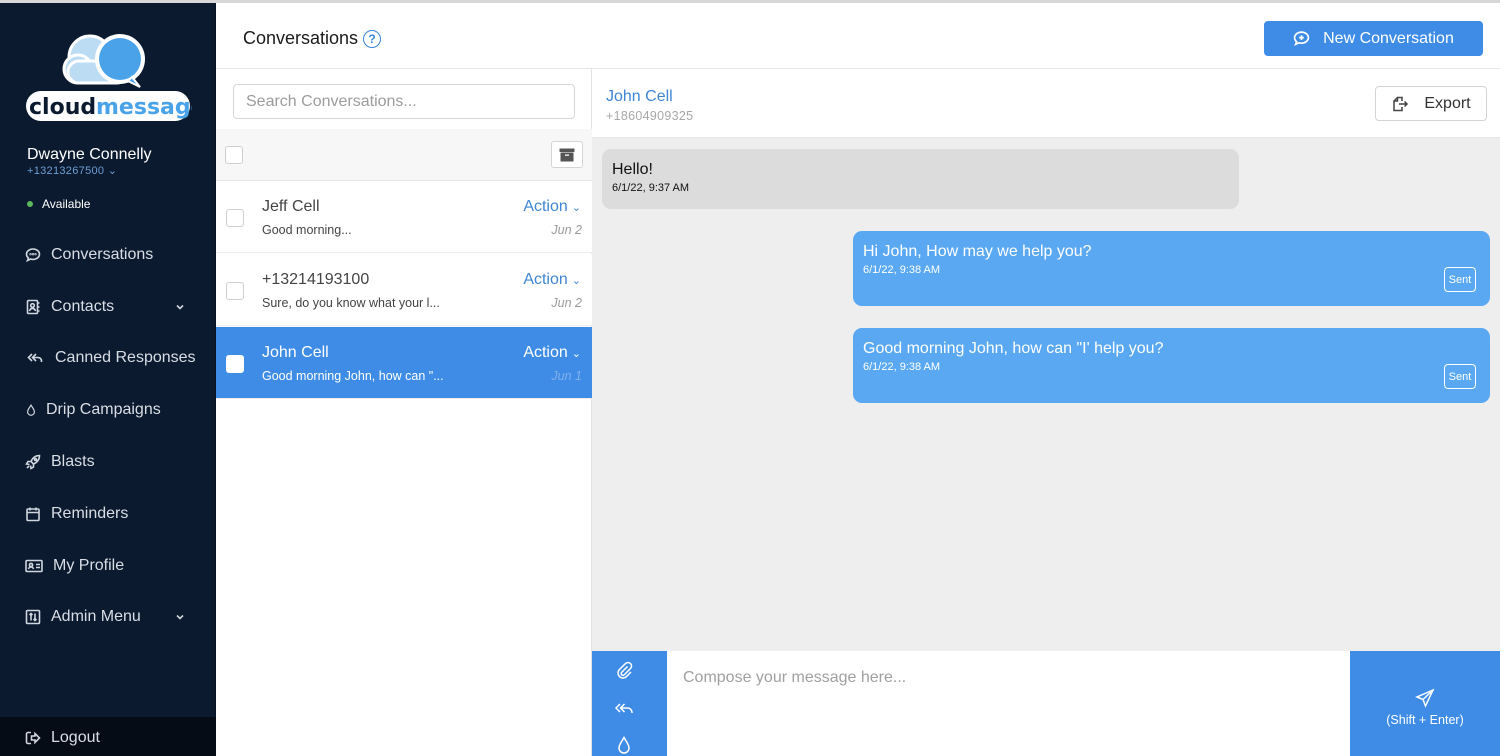 The width and height of the screenshot is (1500, 756). Describe the element at coordinates (144, 107) in the screenshot. I see `svg-text: message` at that location.